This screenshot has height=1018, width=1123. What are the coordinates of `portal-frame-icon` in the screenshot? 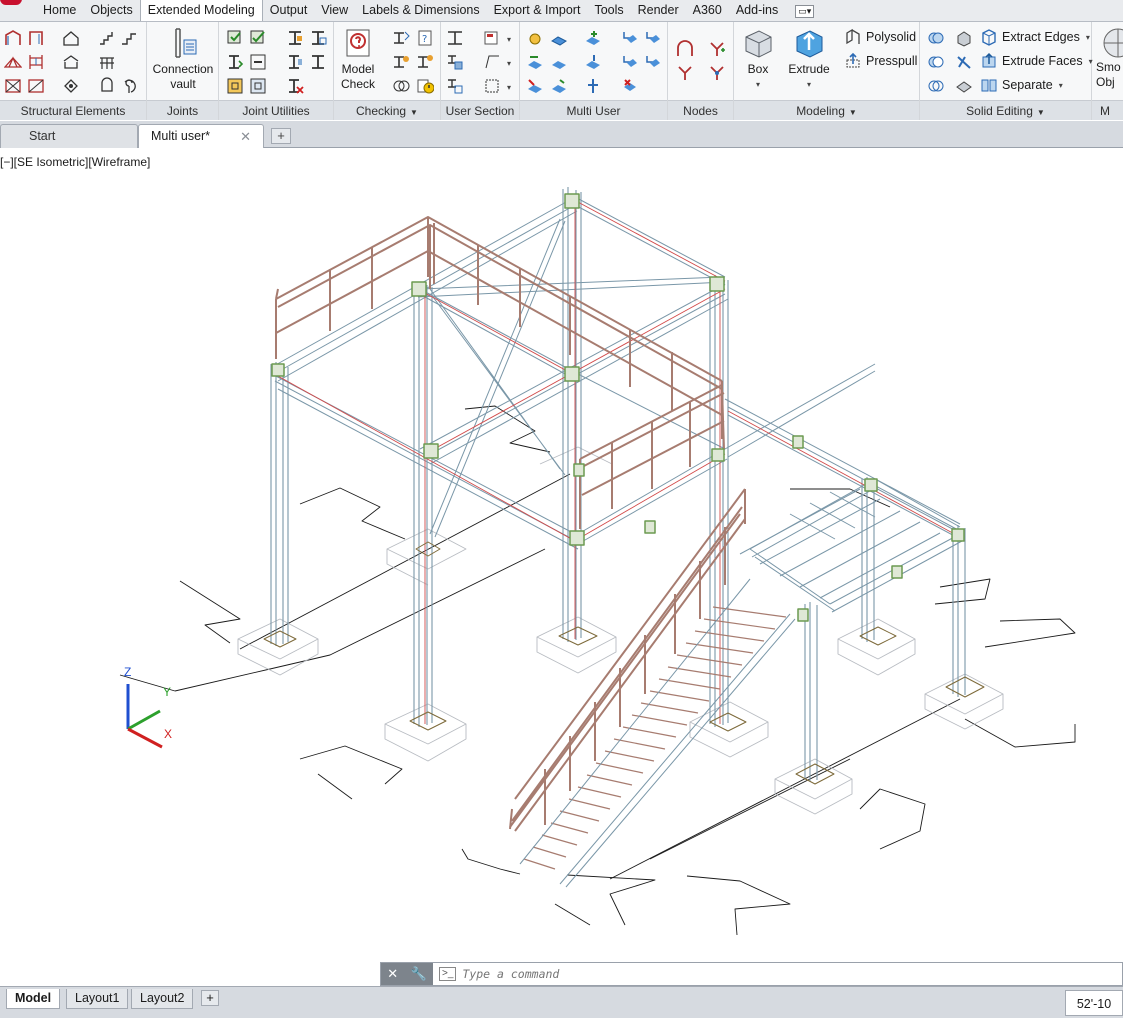 It's located at (13, 38).